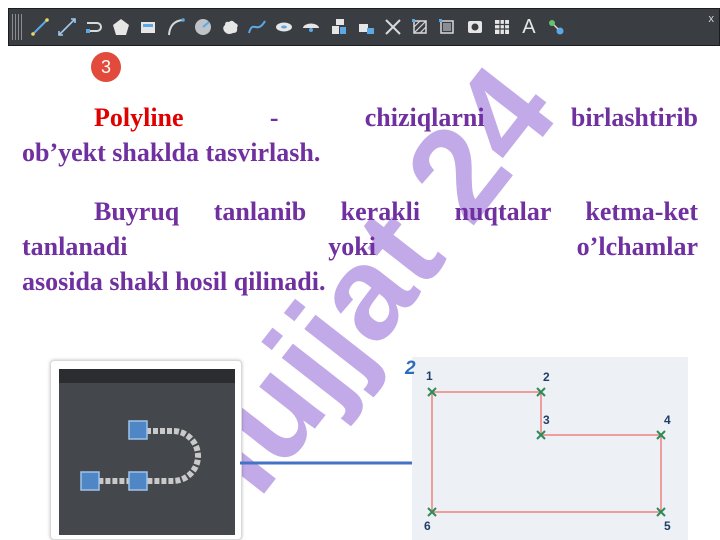 The height and width of the screenshot is (540, 720). I want to click on gradient-icon, so click(447, 27).